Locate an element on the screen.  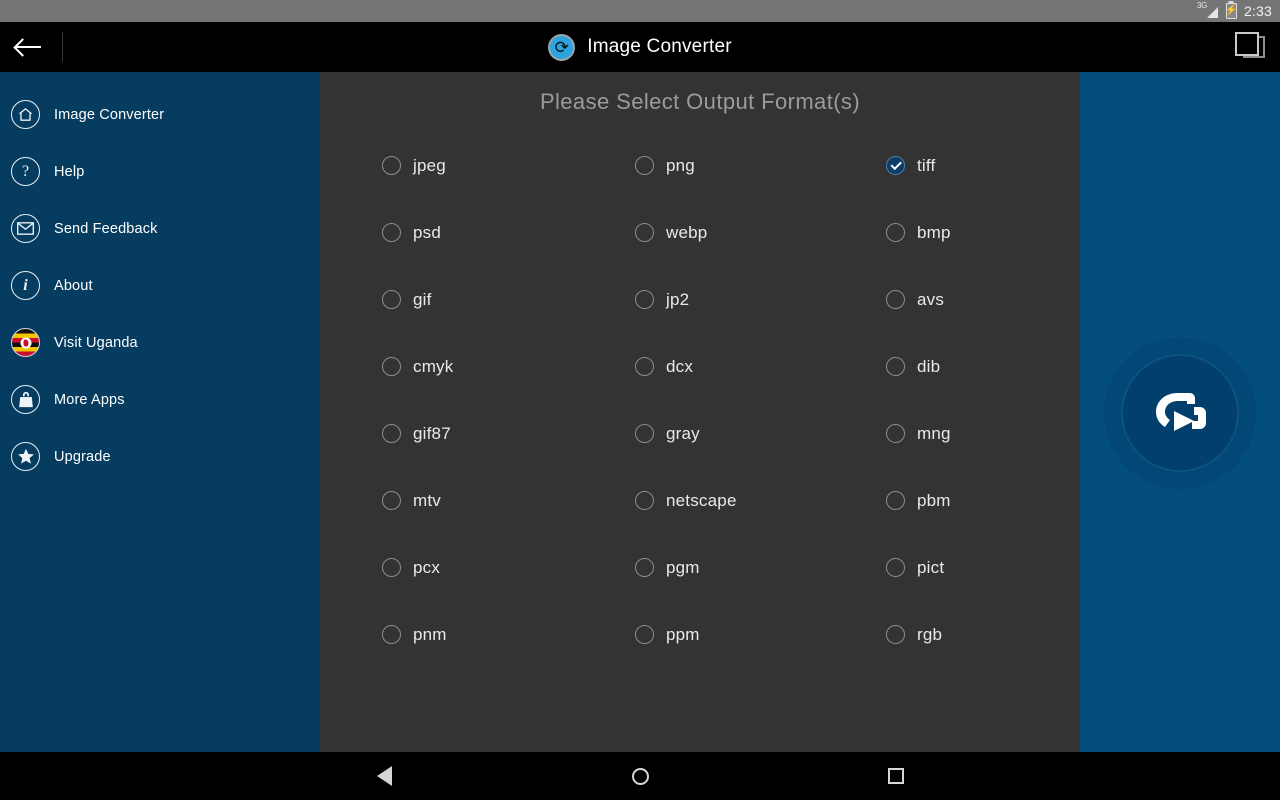
format-option-dib: dib is located at coordinates (953, 366).